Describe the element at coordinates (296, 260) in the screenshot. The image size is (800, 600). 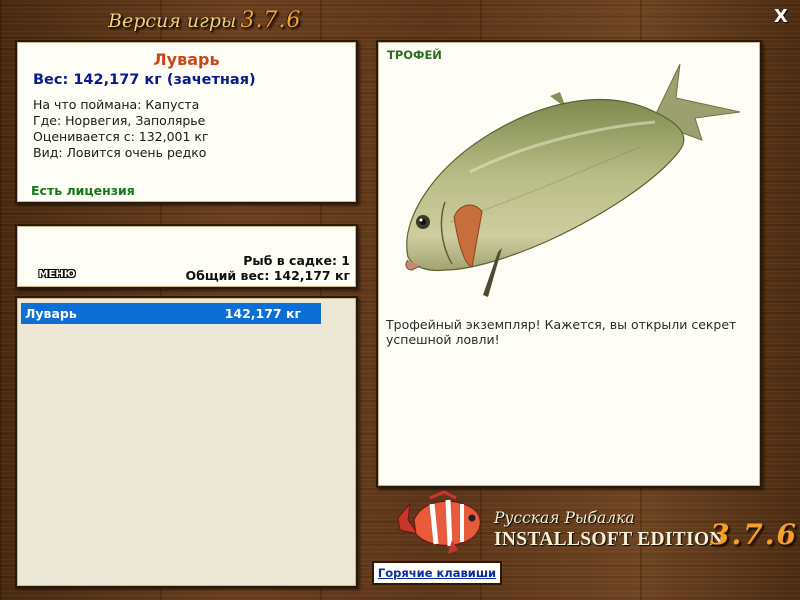
I see `fish-count: Рыб в садке: 1` at that location.